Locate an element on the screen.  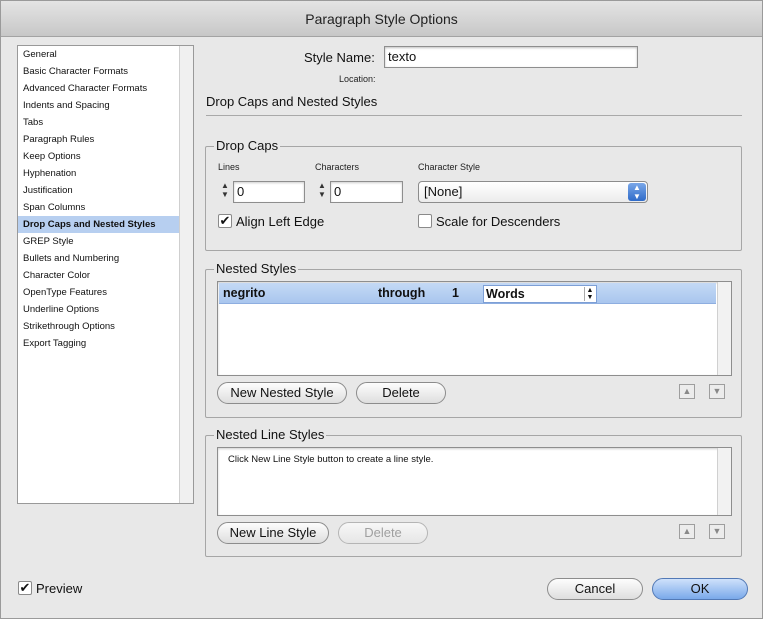
sidebar-item: General is located at coordinates (99, 54).